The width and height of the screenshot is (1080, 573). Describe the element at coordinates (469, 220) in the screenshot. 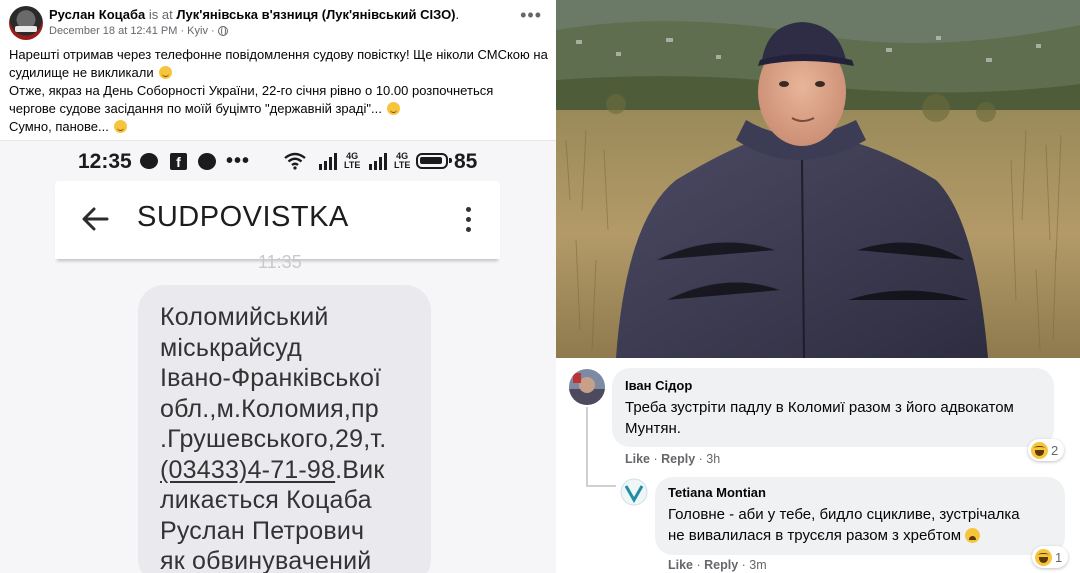

I see `kebab-menu-icon` at that location.